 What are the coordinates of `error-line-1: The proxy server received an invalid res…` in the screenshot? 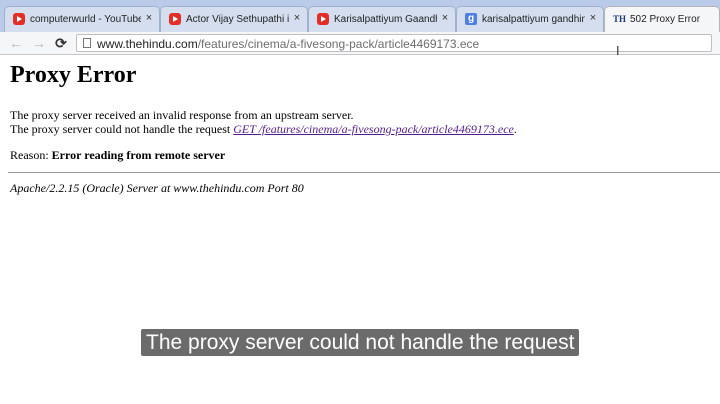 It's located at (182, 115).